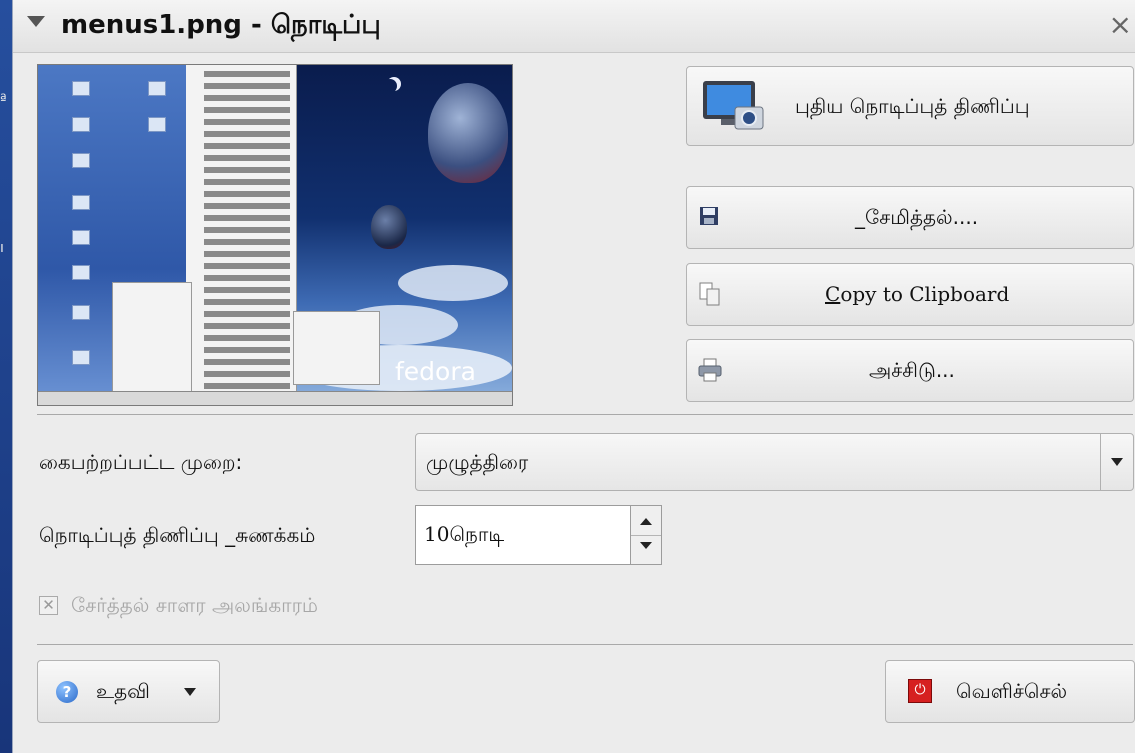 The image size is (1135, 753). What do you see at coordinates (646, 521) in the screenshot?
I see `increment-icon` at bounding box center [646, 521].